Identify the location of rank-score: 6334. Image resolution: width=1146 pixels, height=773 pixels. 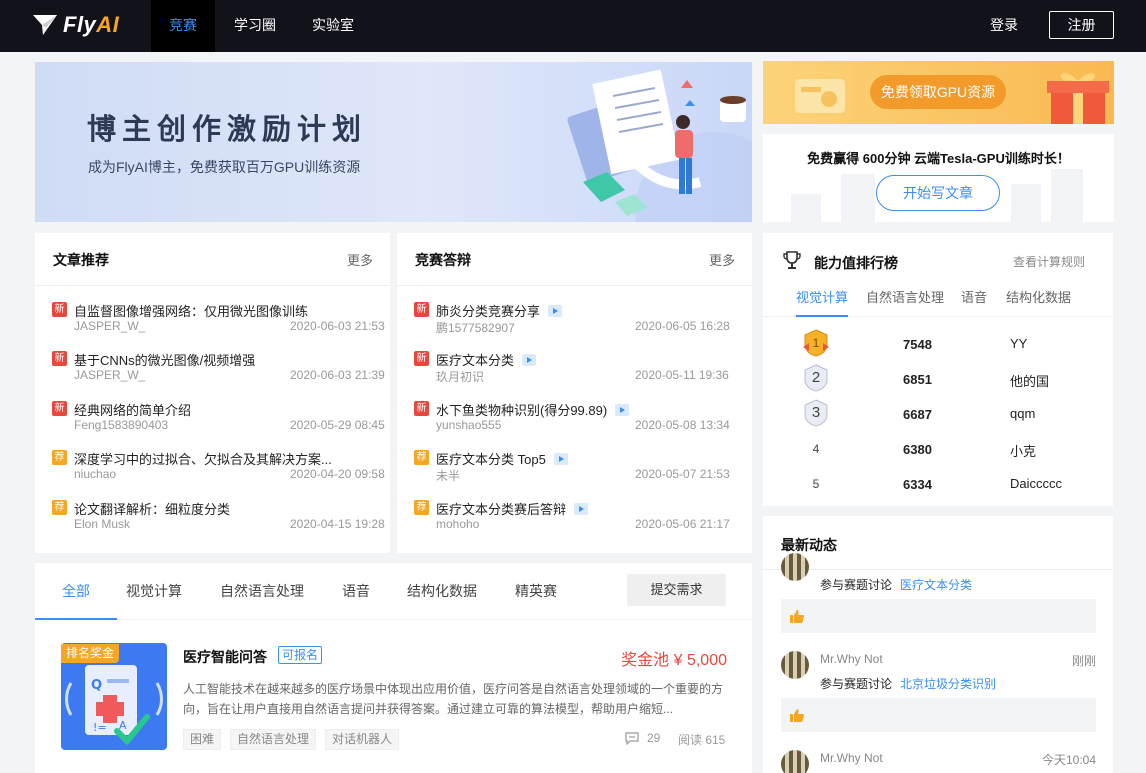
(917, 484).